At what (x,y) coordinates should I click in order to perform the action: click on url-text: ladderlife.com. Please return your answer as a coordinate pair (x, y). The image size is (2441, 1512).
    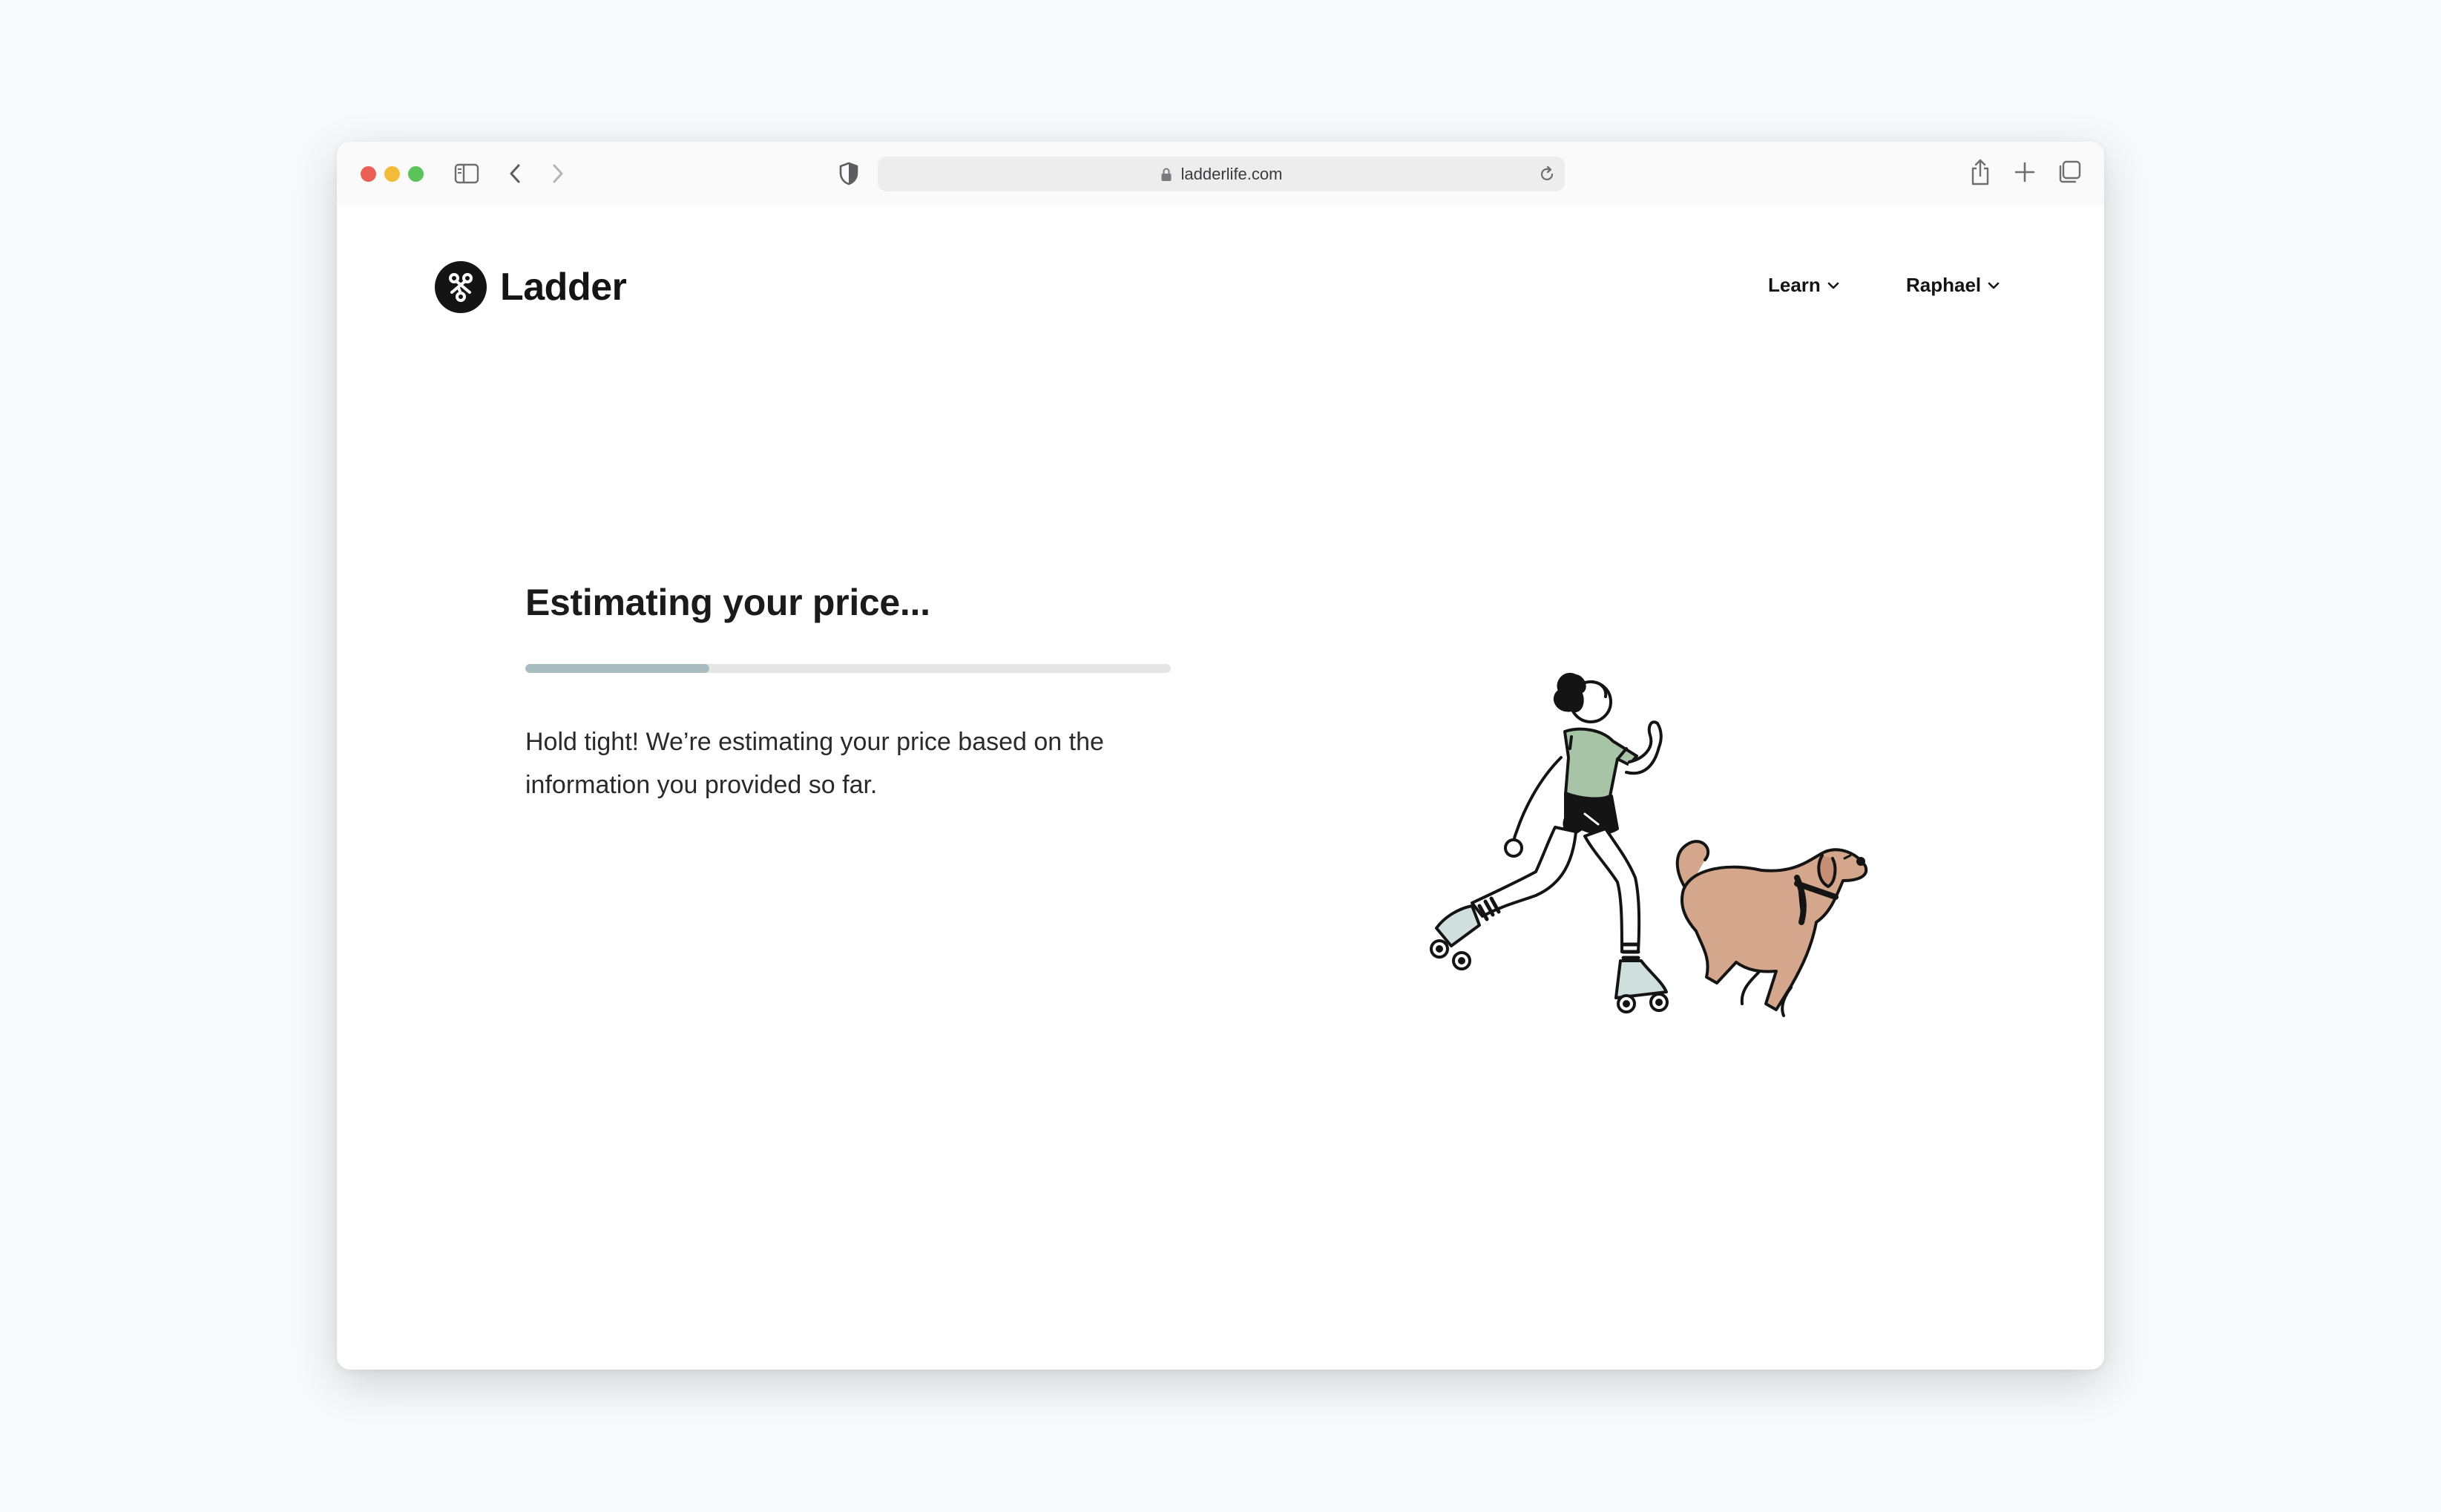
    Looking at the image, I should click on (1232, 173).